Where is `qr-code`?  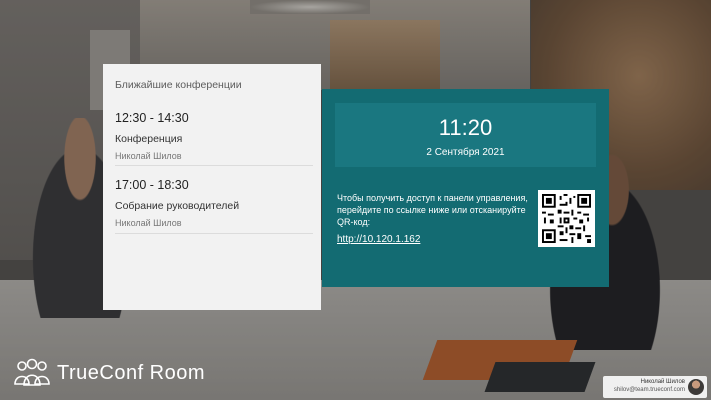
qr-code is located at coordinates (566, 218).